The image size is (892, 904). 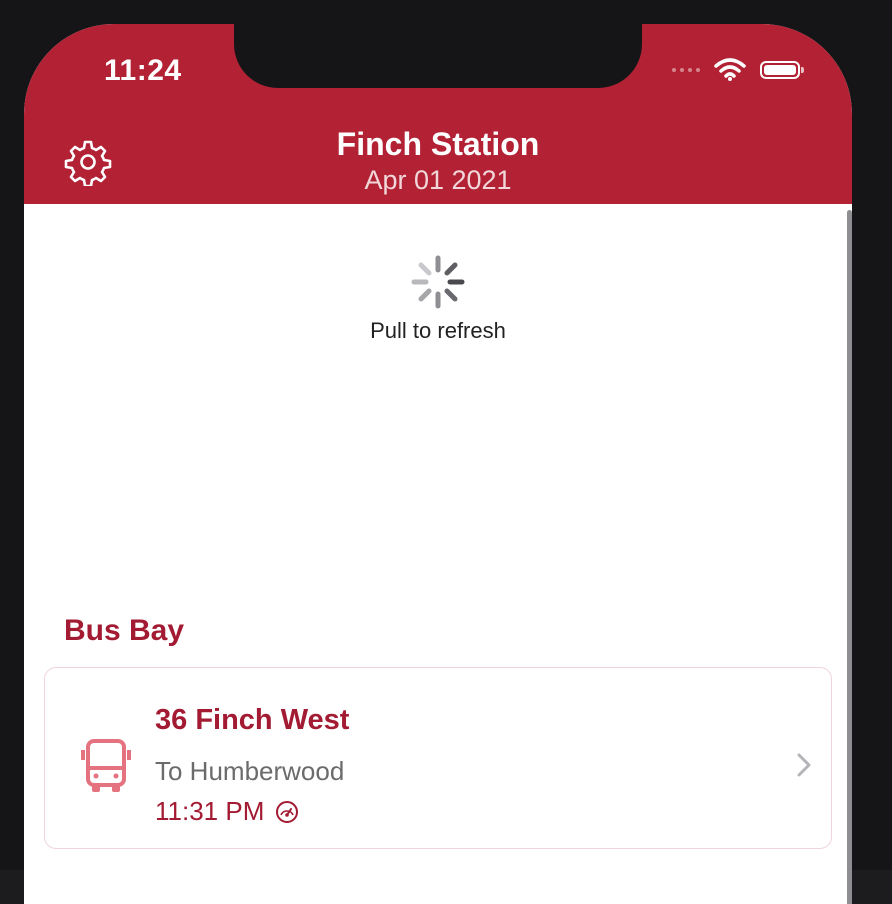 What do you see at coordinates (686, 70) in the screenshot?
I see `cellular-signal-icon` at bounding box center [686, 70].